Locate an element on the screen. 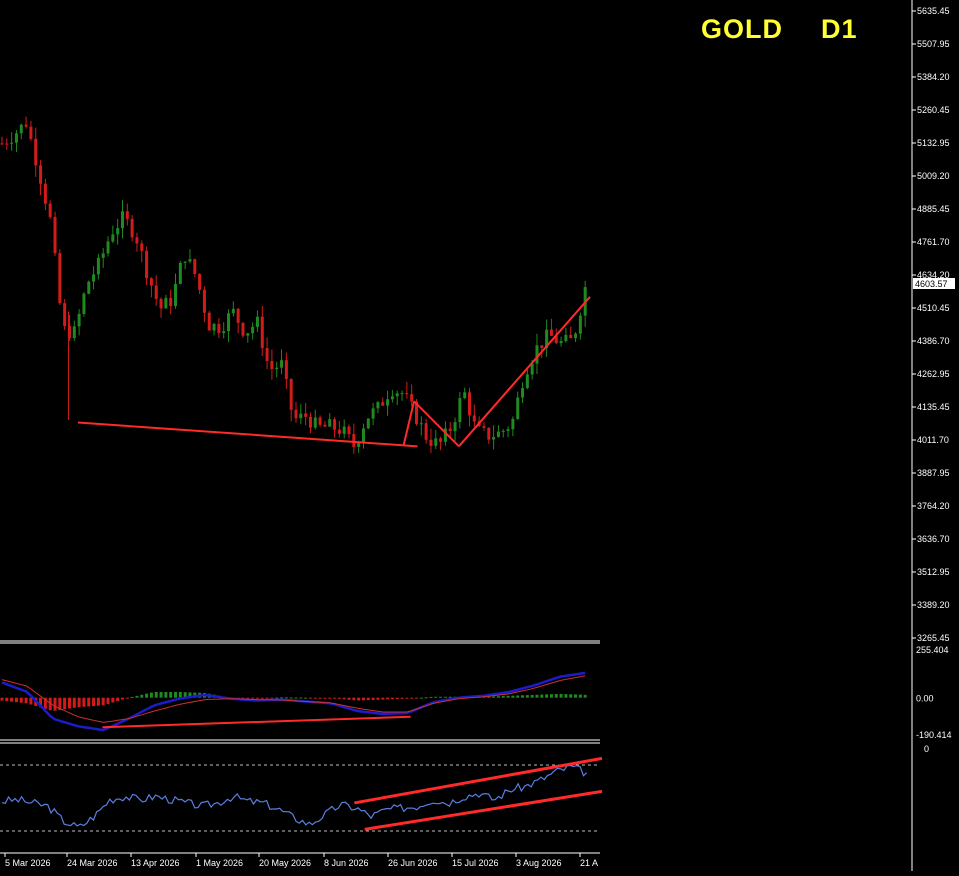 This screenshot has height=876, width=959. date-tick-label: 21 A is located at coordinates (589, 863).